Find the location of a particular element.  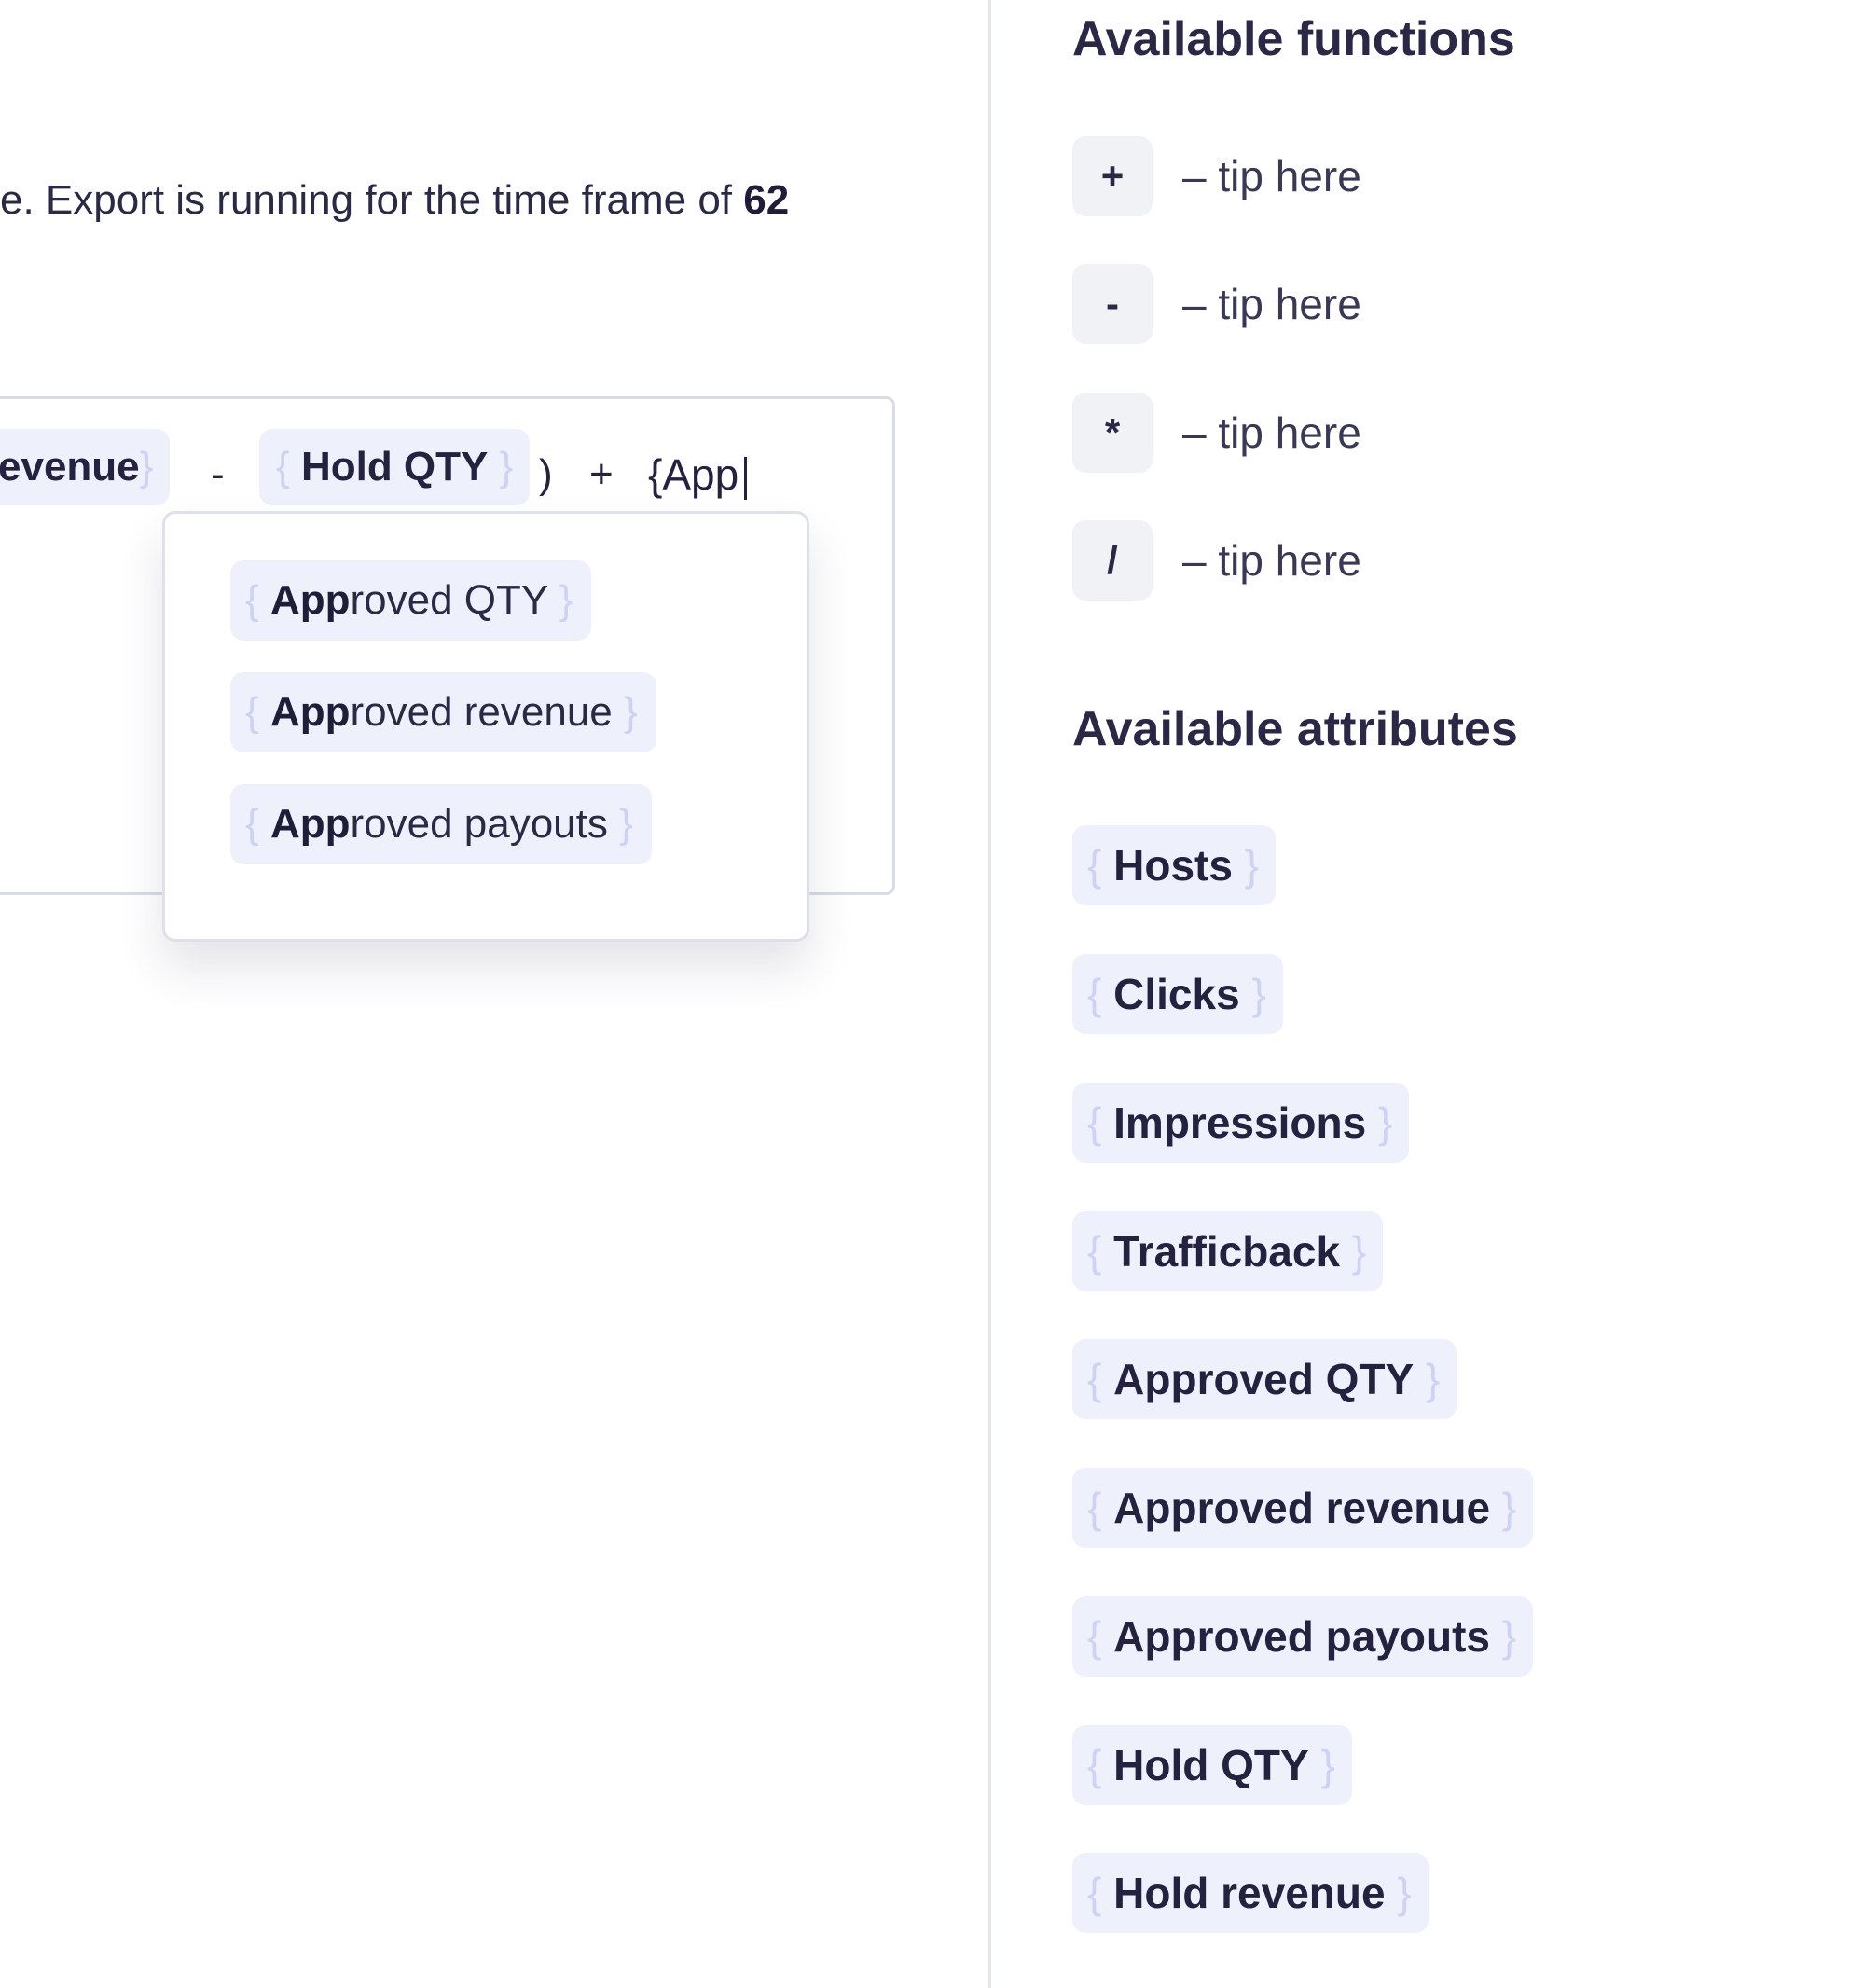

suggestion-rest: roved QTY is located at coordinates (449, 600).